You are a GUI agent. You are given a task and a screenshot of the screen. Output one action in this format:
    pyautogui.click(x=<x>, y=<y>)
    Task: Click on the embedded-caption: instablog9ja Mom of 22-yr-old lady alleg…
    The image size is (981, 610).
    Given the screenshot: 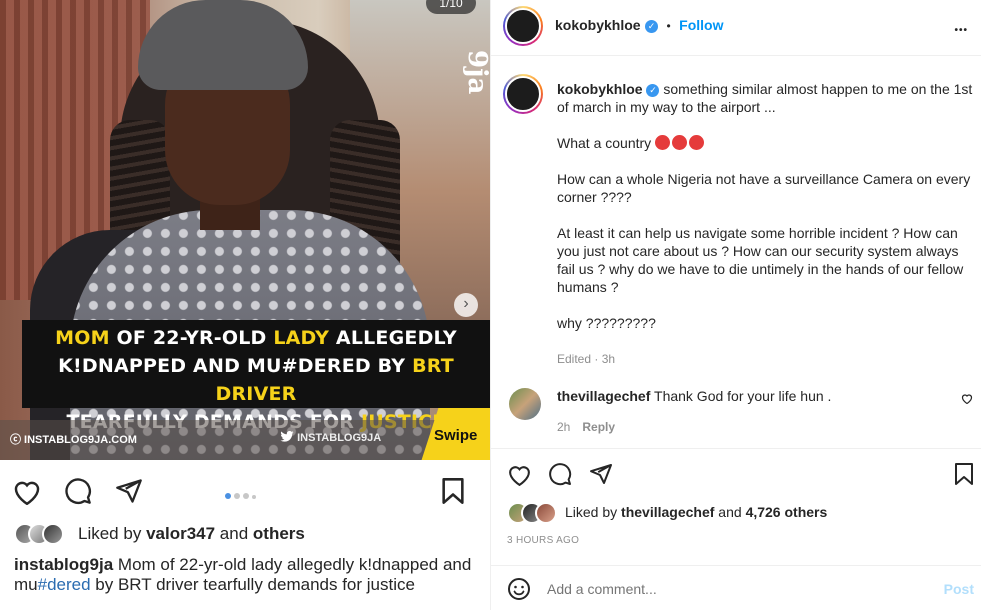 What is the action you would take?
    pyautogui.click(x=243, y=574)
    